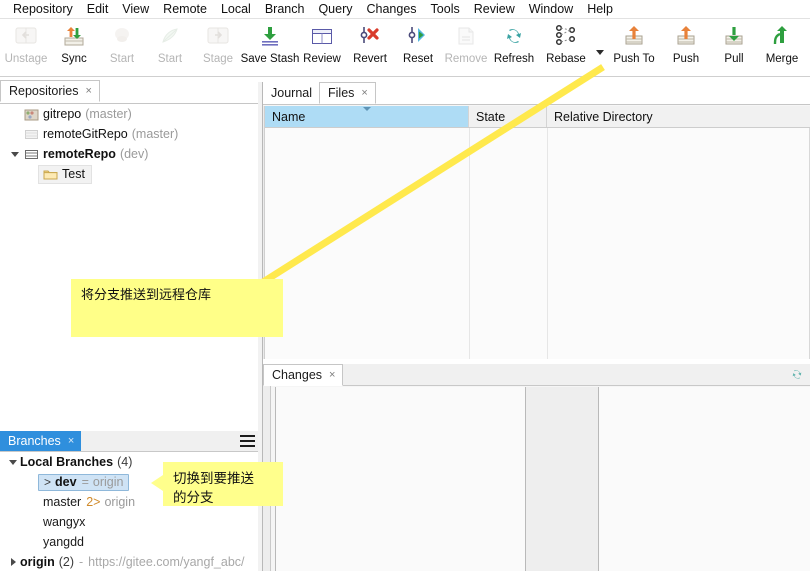 The width and height of the screenshot is (810, 571). I want to click on toolbar-button-push: Push, so click(686, 47).